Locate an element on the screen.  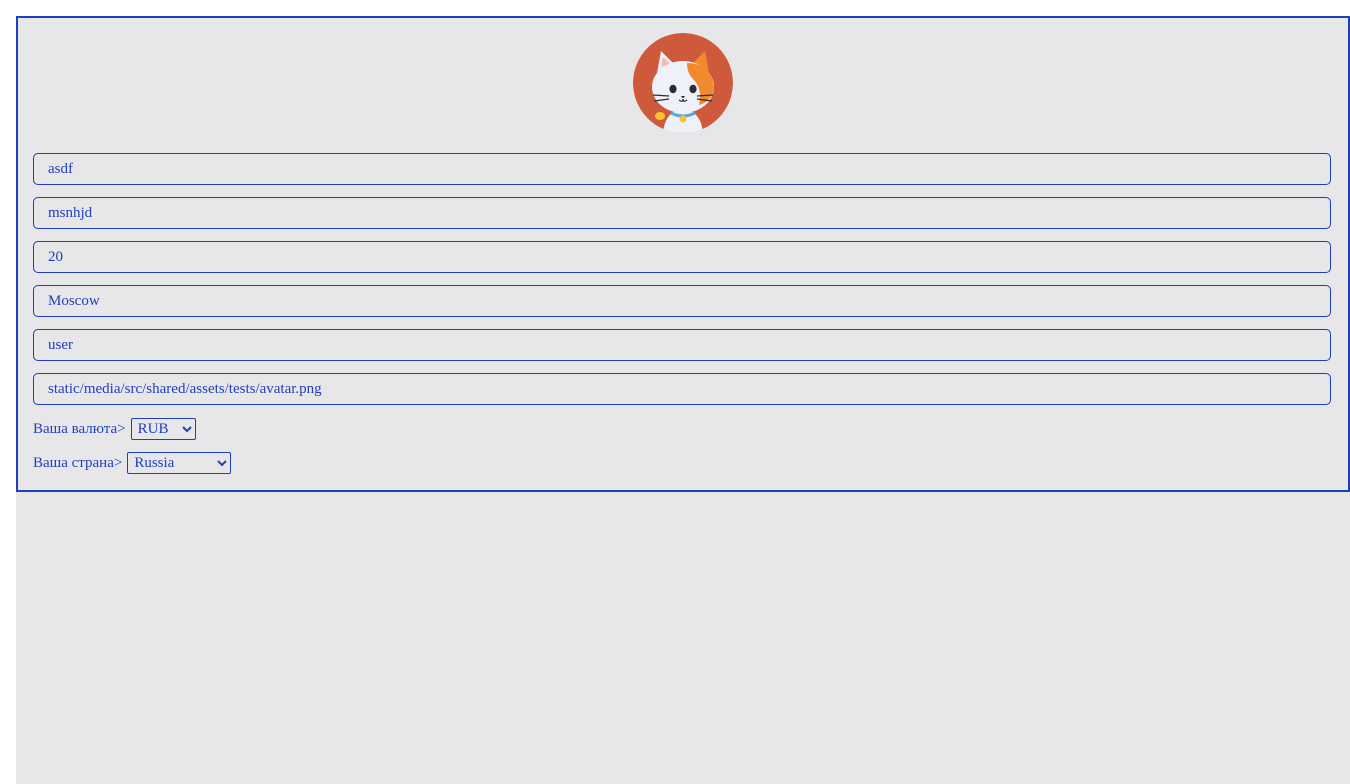
country-row: Ваша страна> Russia is located at coordinates (132, 463).